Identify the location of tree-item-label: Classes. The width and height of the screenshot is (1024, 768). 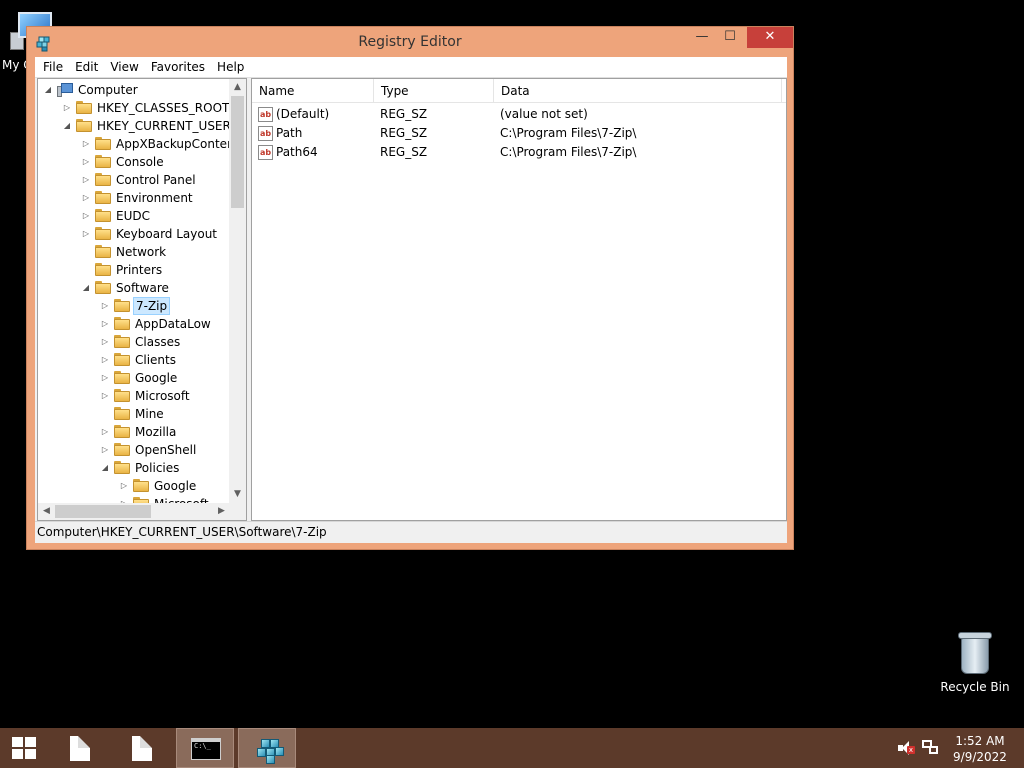
(158, 342).